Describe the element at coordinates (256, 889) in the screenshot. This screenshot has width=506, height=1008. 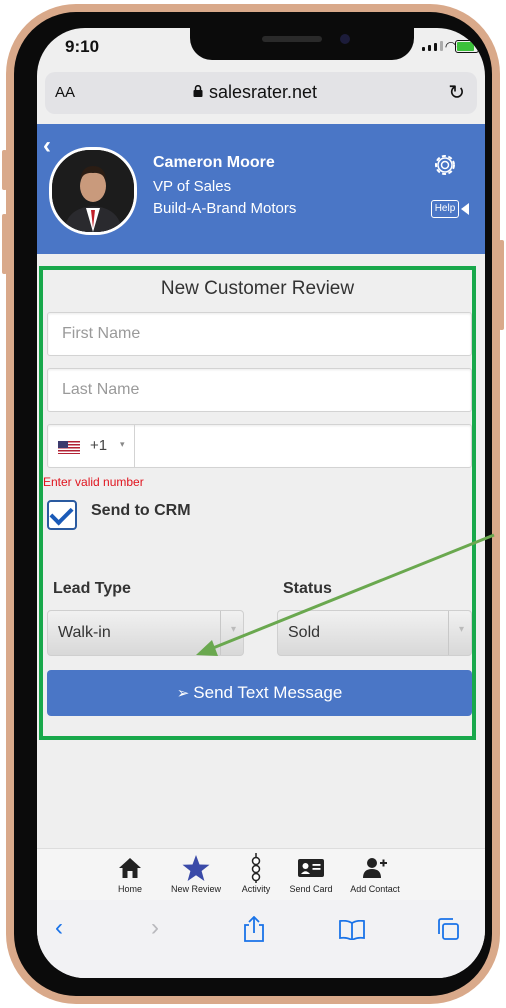
I see `nav-label: Activity` at that location.